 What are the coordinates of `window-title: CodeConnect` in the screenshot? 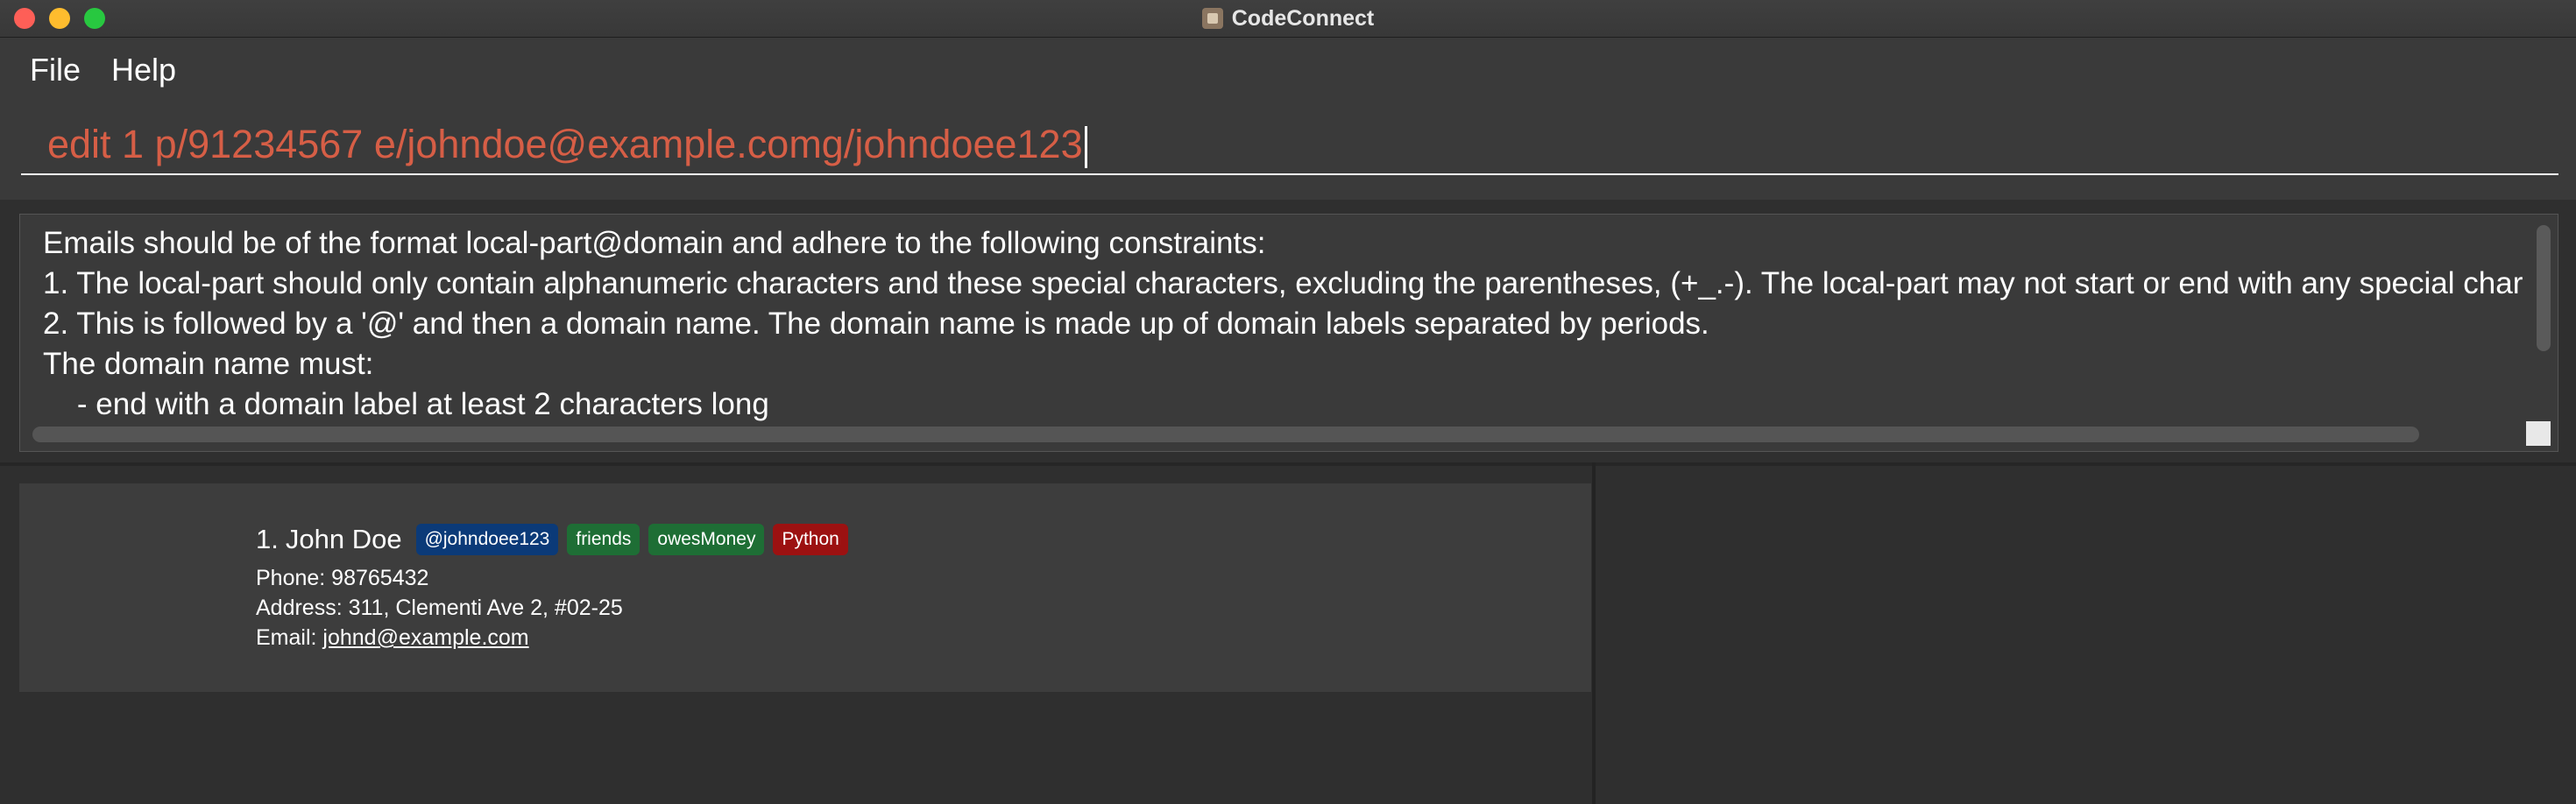 It's located at (1303, 18).